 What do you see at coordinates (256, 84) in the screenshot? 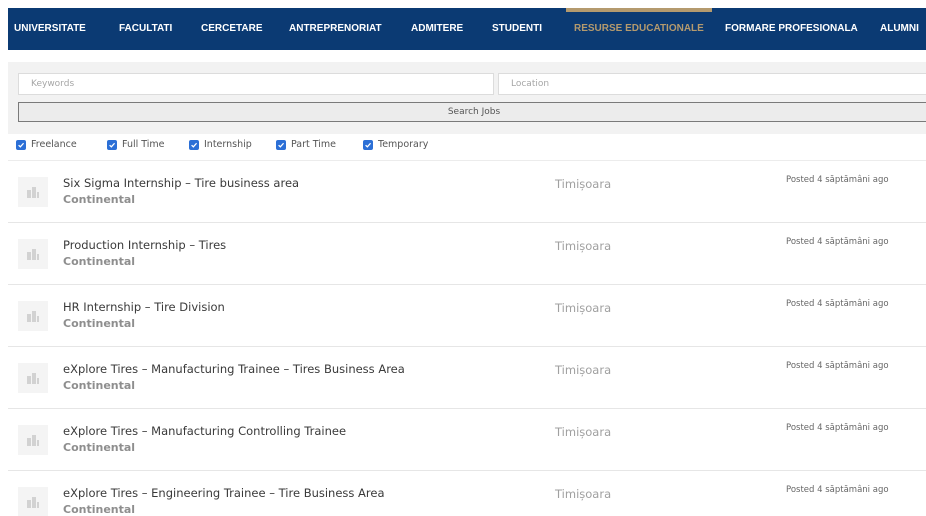
I see `keywords-input` at bounding box center [256, 84].